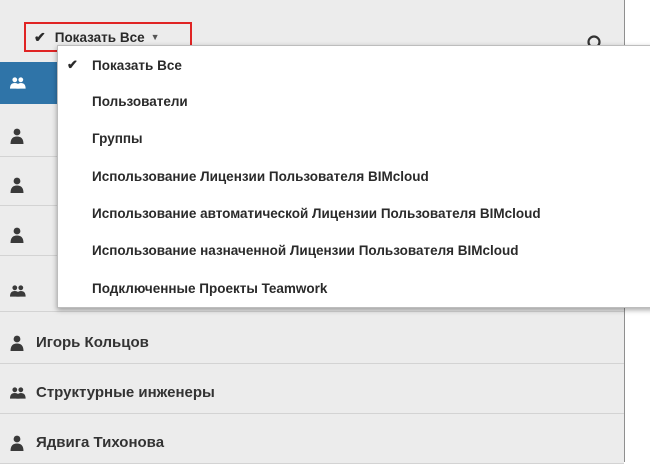 This screenshot has height=464, width=650. Describe the element at coordinates (354, 65) in the screenshot. I see `menu-item-show-all: ✔ Показать Все` at that location.